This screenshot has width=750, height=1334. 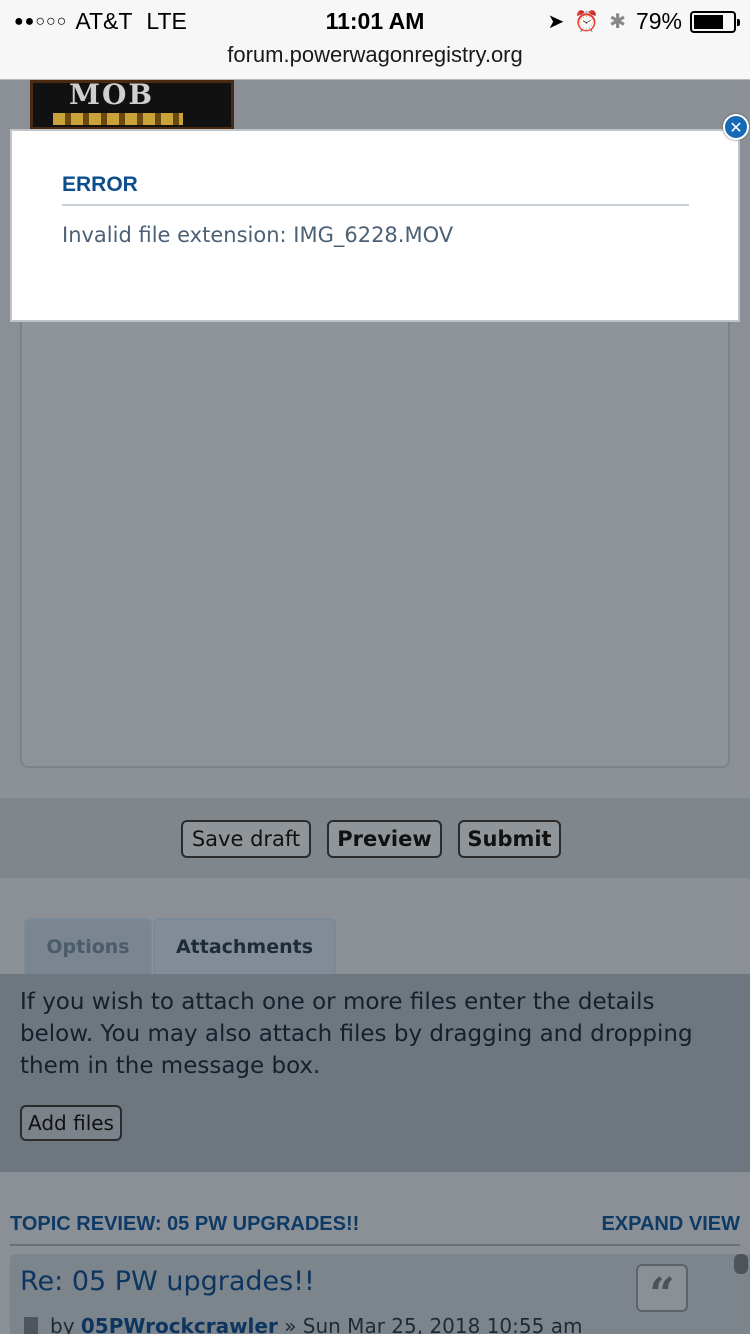 What do you see at coordinates (179, 1324) in the screenshot?
I see `post-author-link: 05PWrockcrawler` at bounding box center [179, 1324].